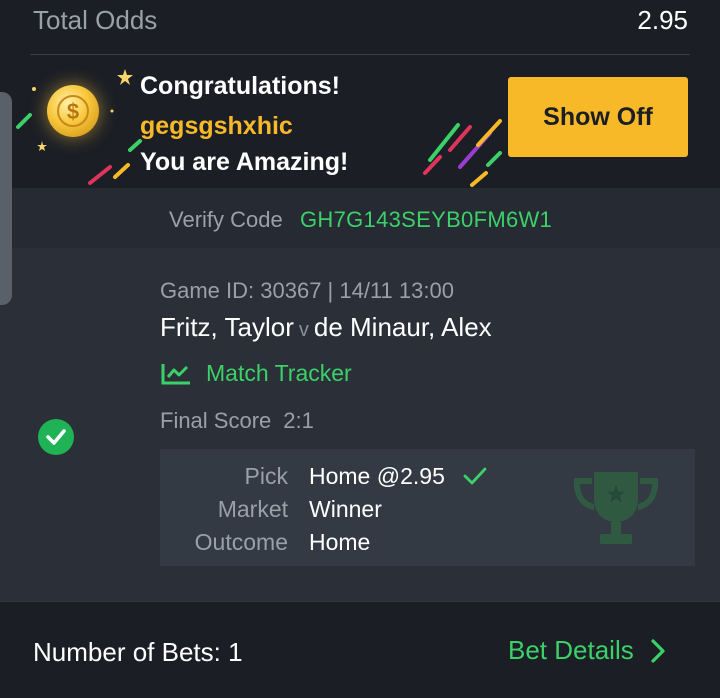 This screenshot has height=698, width=720. Describe the element at coordinates (598, 117) in the screenshot. I see `show-off-button: Show Off` at that location.